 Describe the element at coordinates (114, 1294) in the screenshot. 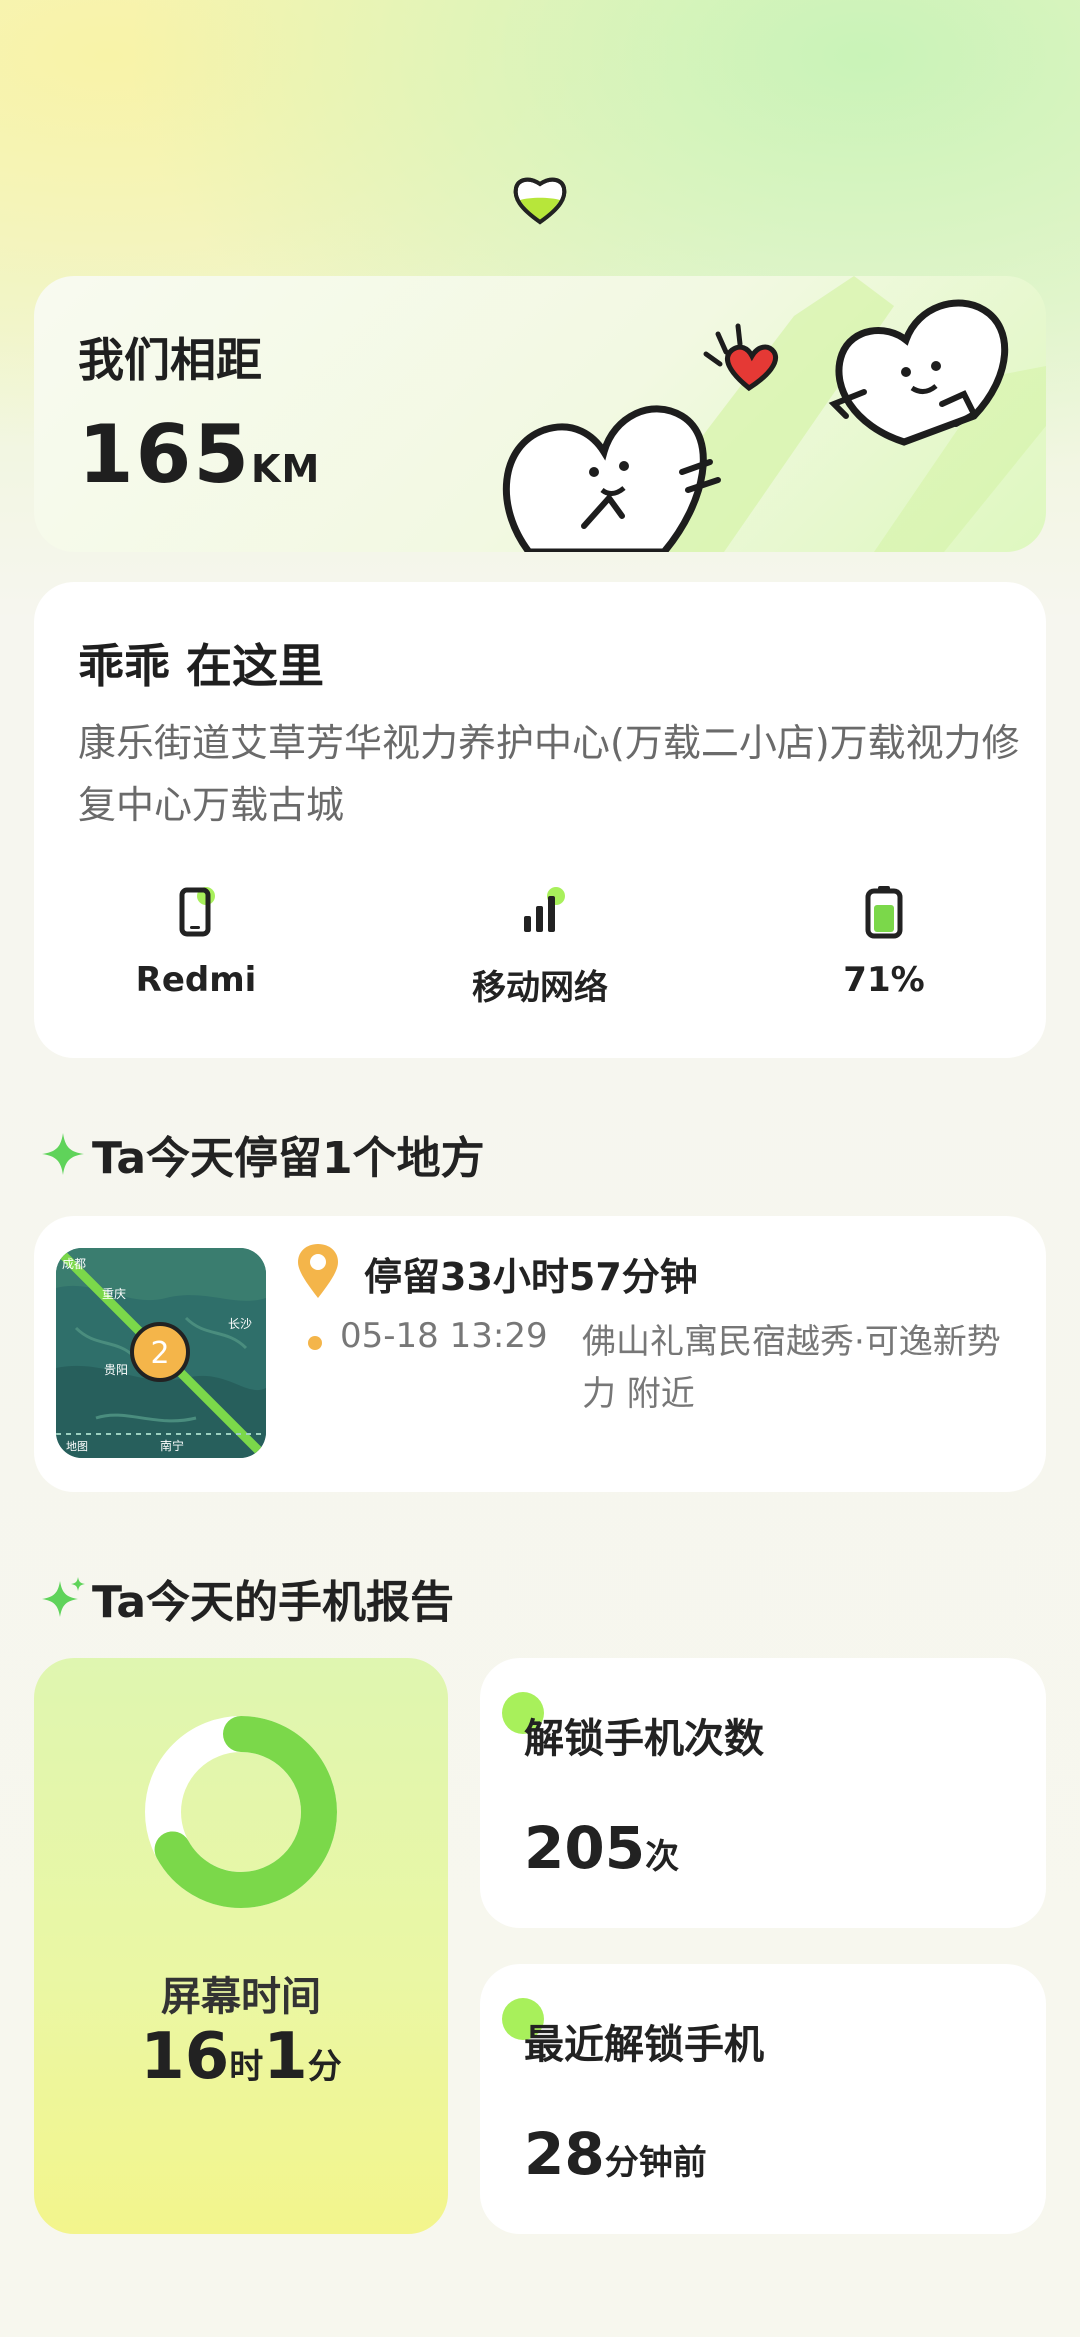

I see `map-label: 重庆` at that location.